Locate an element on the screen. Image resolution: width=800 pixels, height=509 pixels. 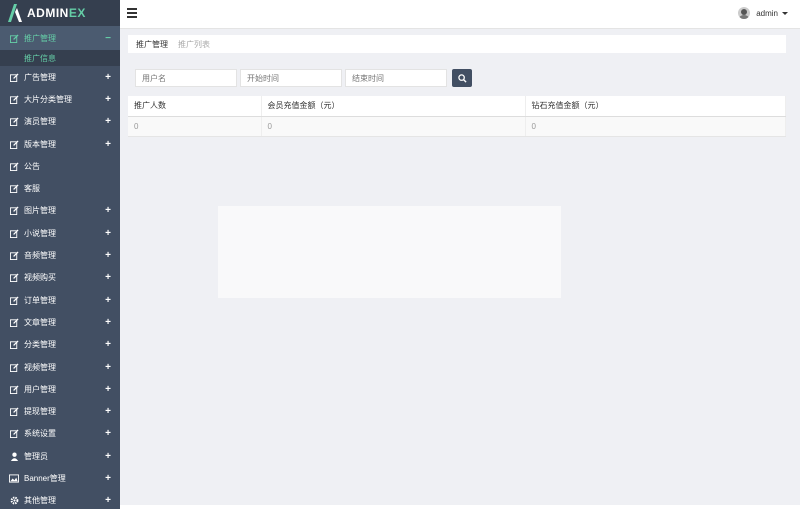
table-row: 0 0 0 is located at coordinates (457, 126).